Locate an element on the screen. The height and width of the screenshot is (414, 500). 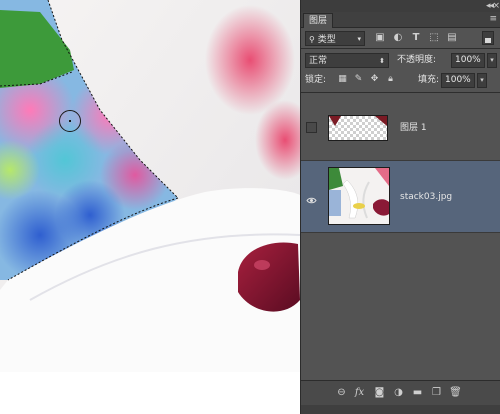
link-layers-icon: ⊖ is located at coordinates (341, 392).